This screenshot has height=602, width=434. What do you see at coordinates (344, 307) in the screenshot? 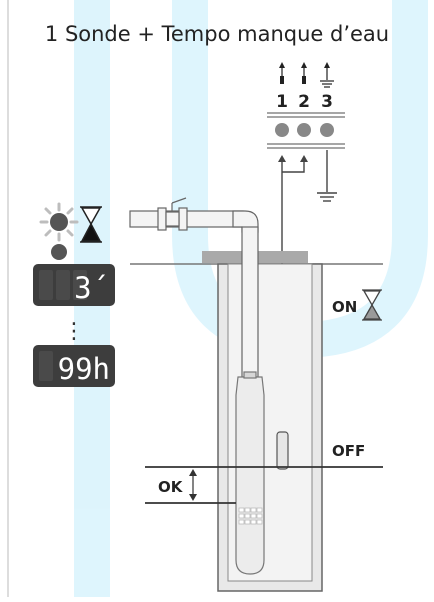
I see `on-label: ON` at bounding box center [344, 307].